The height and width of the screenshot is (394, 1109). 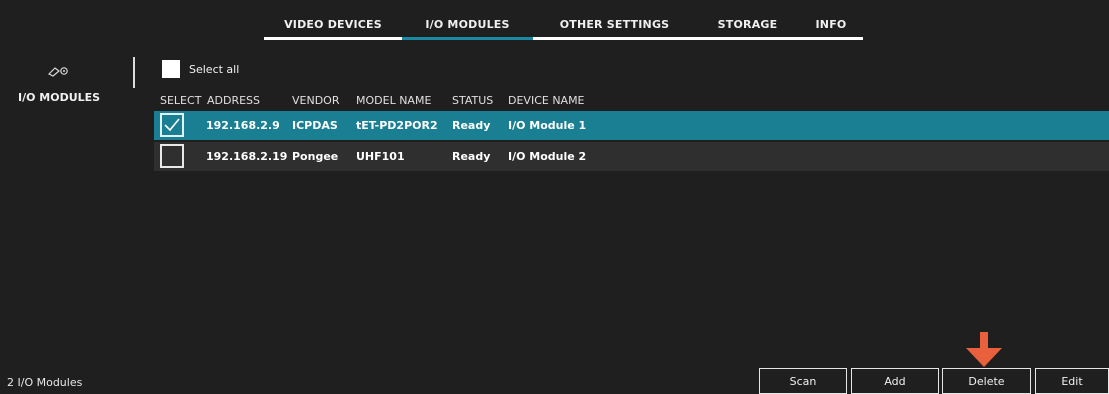 What do you see at coordinates (315, 125) in the screenshot?
I see `cell-vendor: ICPDAS` at bounding box center [315, 125].